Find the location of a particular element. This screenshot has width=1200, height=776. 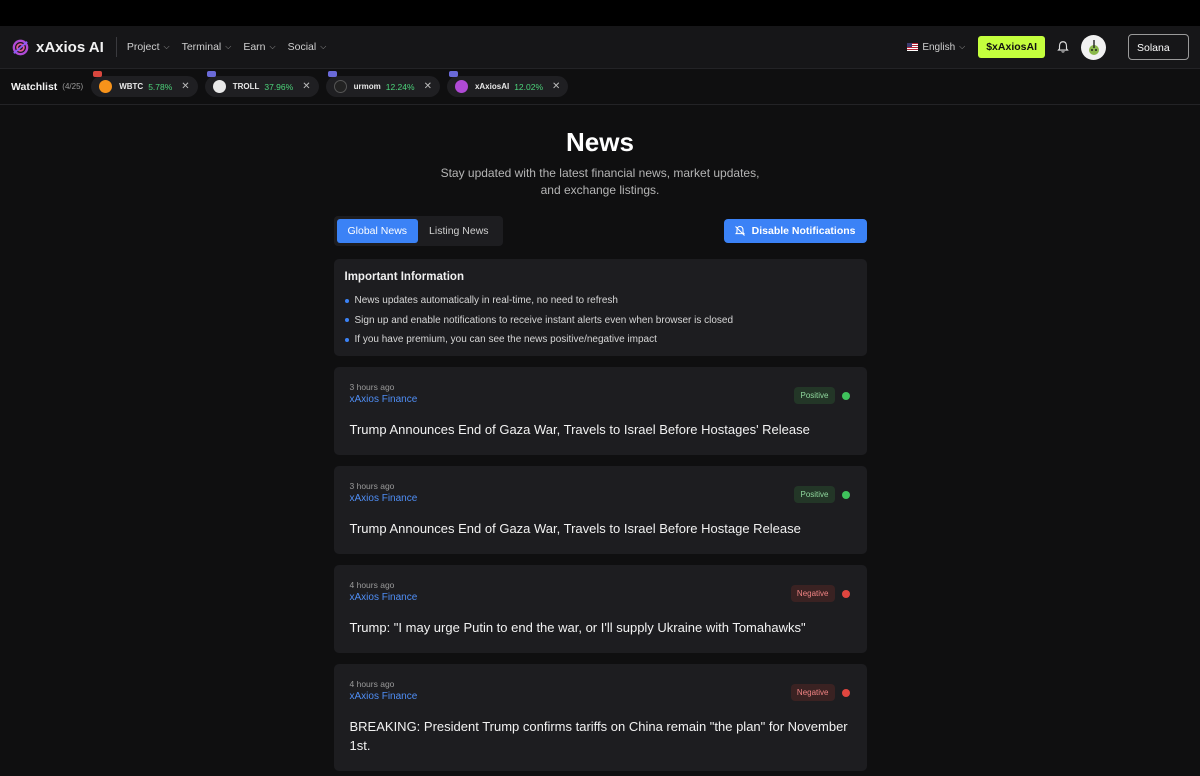

browser-top-strip is located at coordinates (600, 13).